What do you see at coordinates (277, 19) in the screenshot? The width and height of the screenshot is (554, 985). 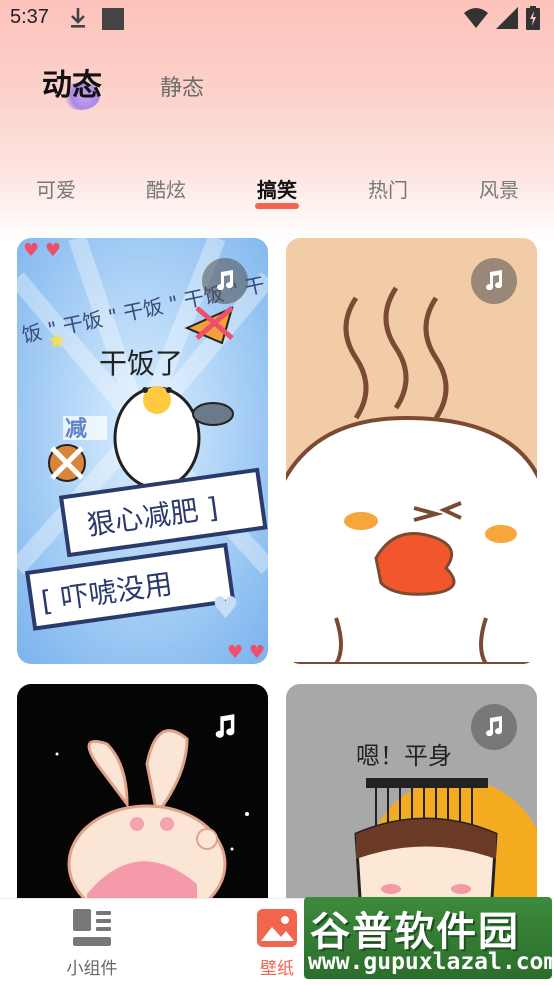 I see `status-bar: 5:37` at bounding box center [277, 19].